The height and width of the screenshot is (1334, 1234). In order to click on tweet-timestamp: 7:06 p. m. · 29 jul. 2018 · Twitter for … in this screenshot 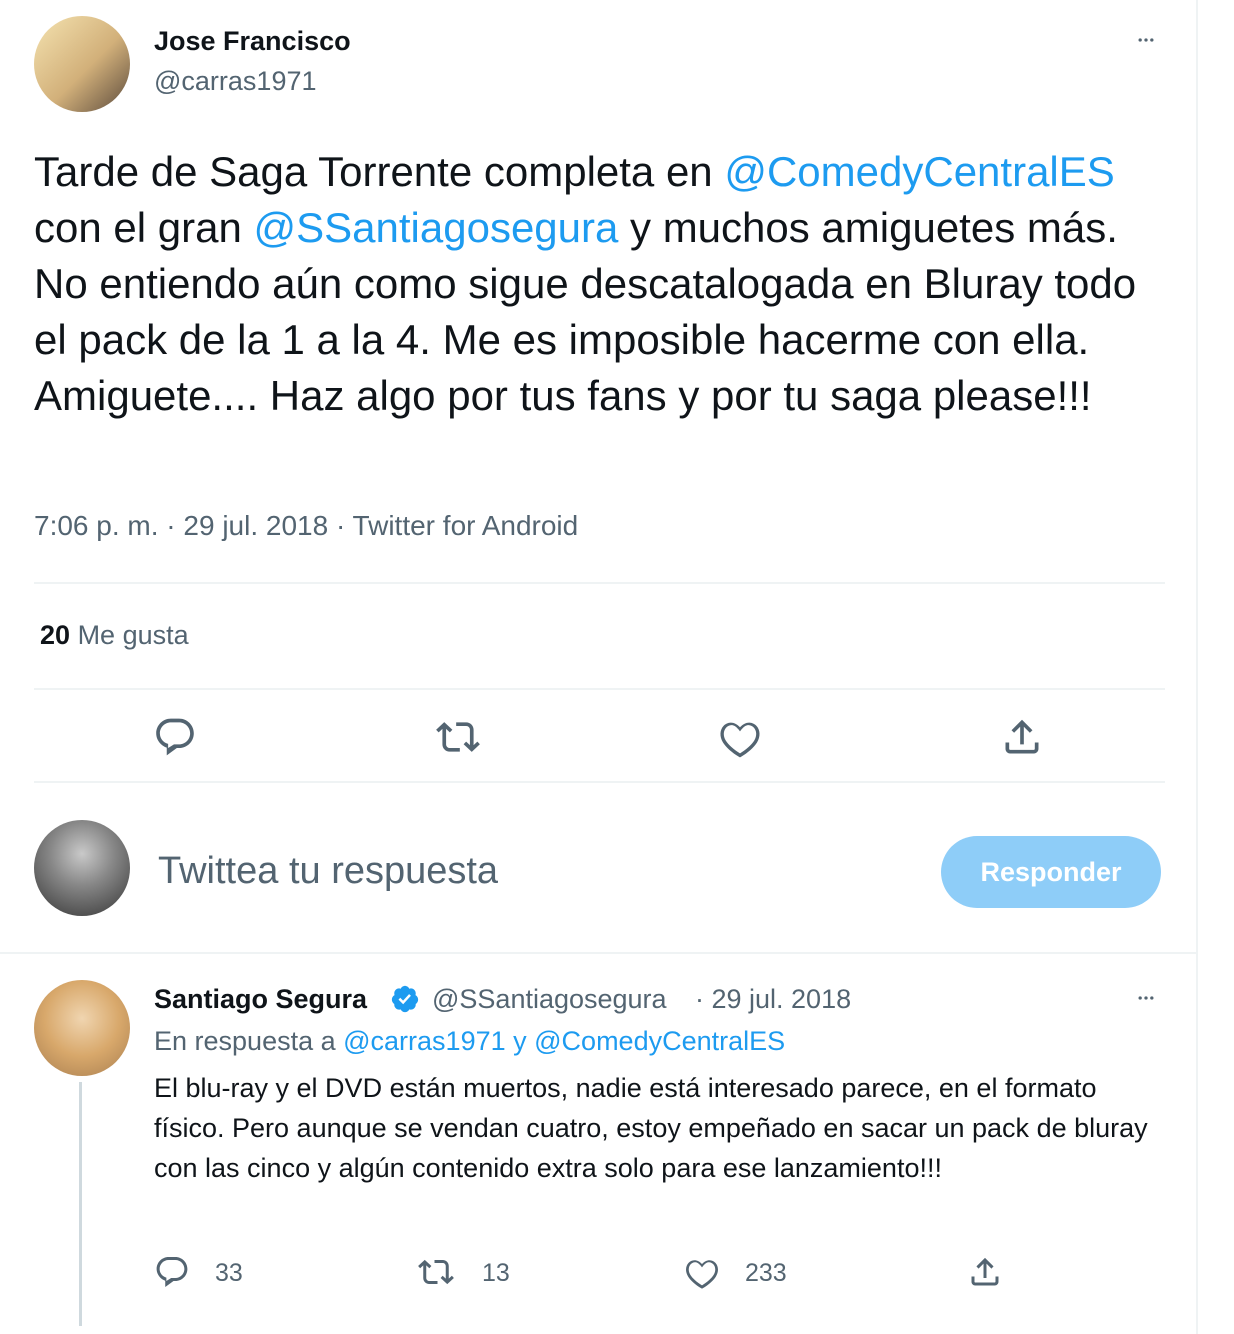, I will do `click(306, 526)`.